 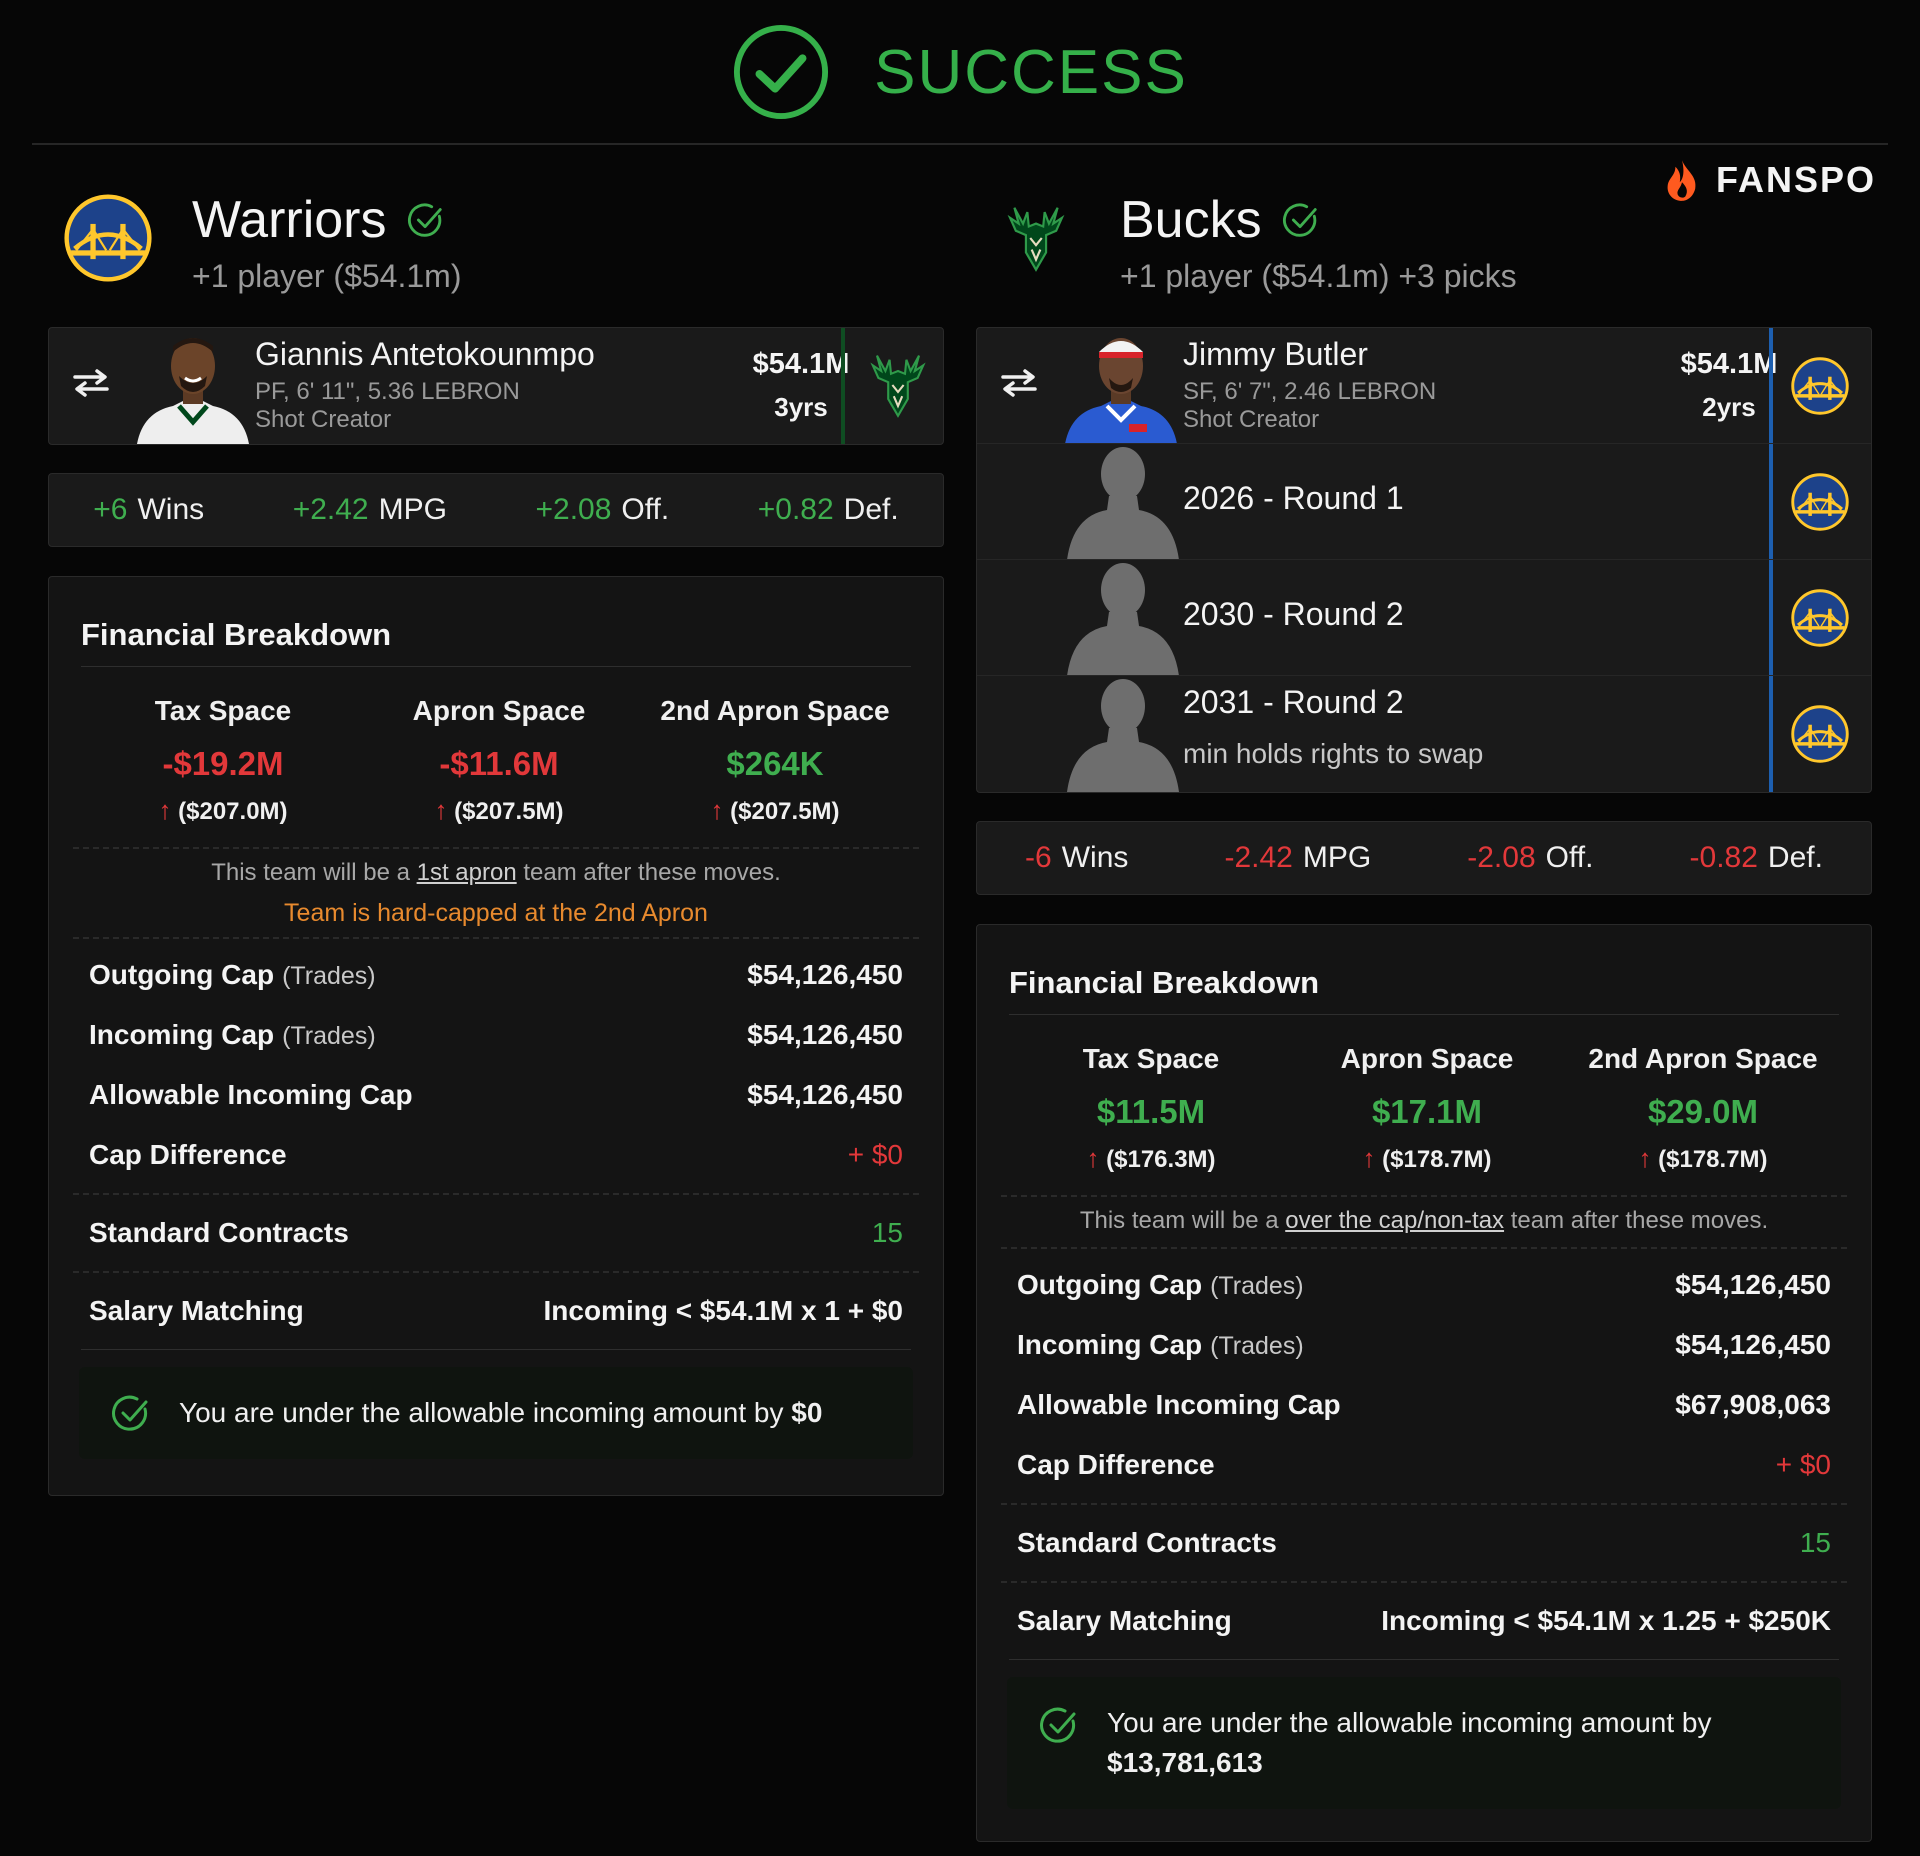 I want to click on draft-pick-row: 2031 - Round 2 min holds rights to swap, so click(x=1424, y=734).